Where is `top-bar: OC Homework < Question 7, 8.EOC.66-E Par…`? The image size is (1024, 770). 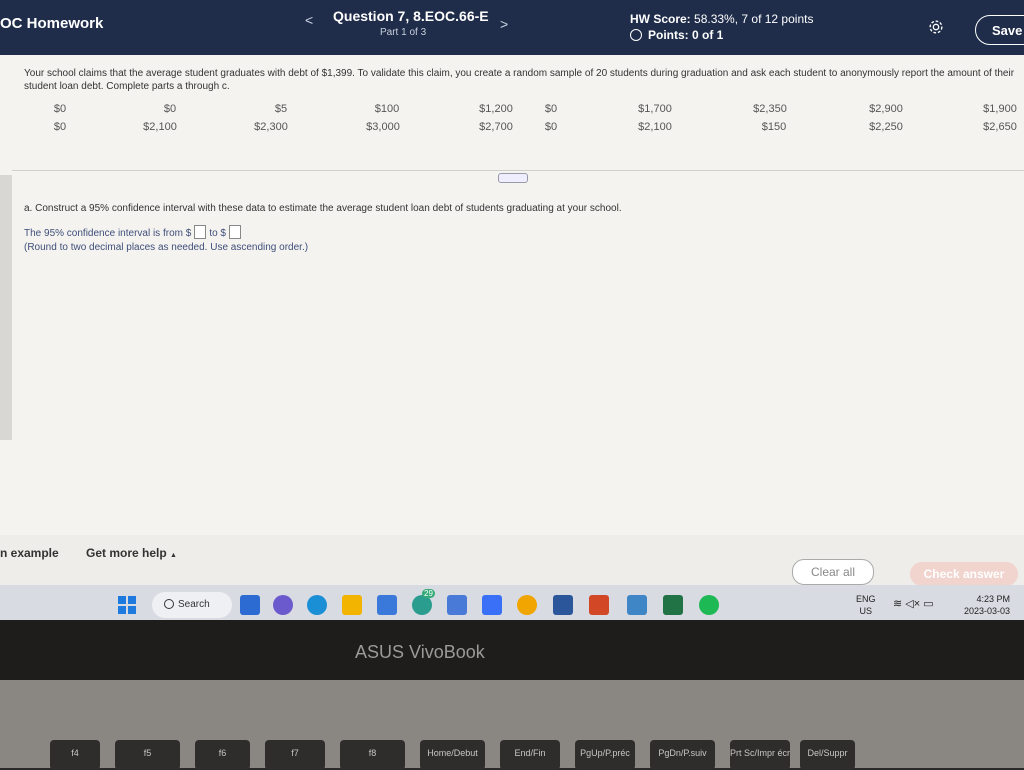
top-bar: OC Homework < Question 7, 8.EOC.66-E Par… is located at coordinates (512, 27).